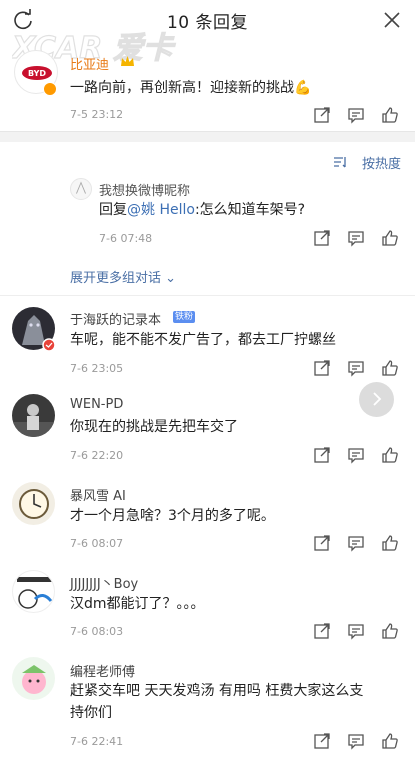  I want to click on section-divider, so click(207, 136).